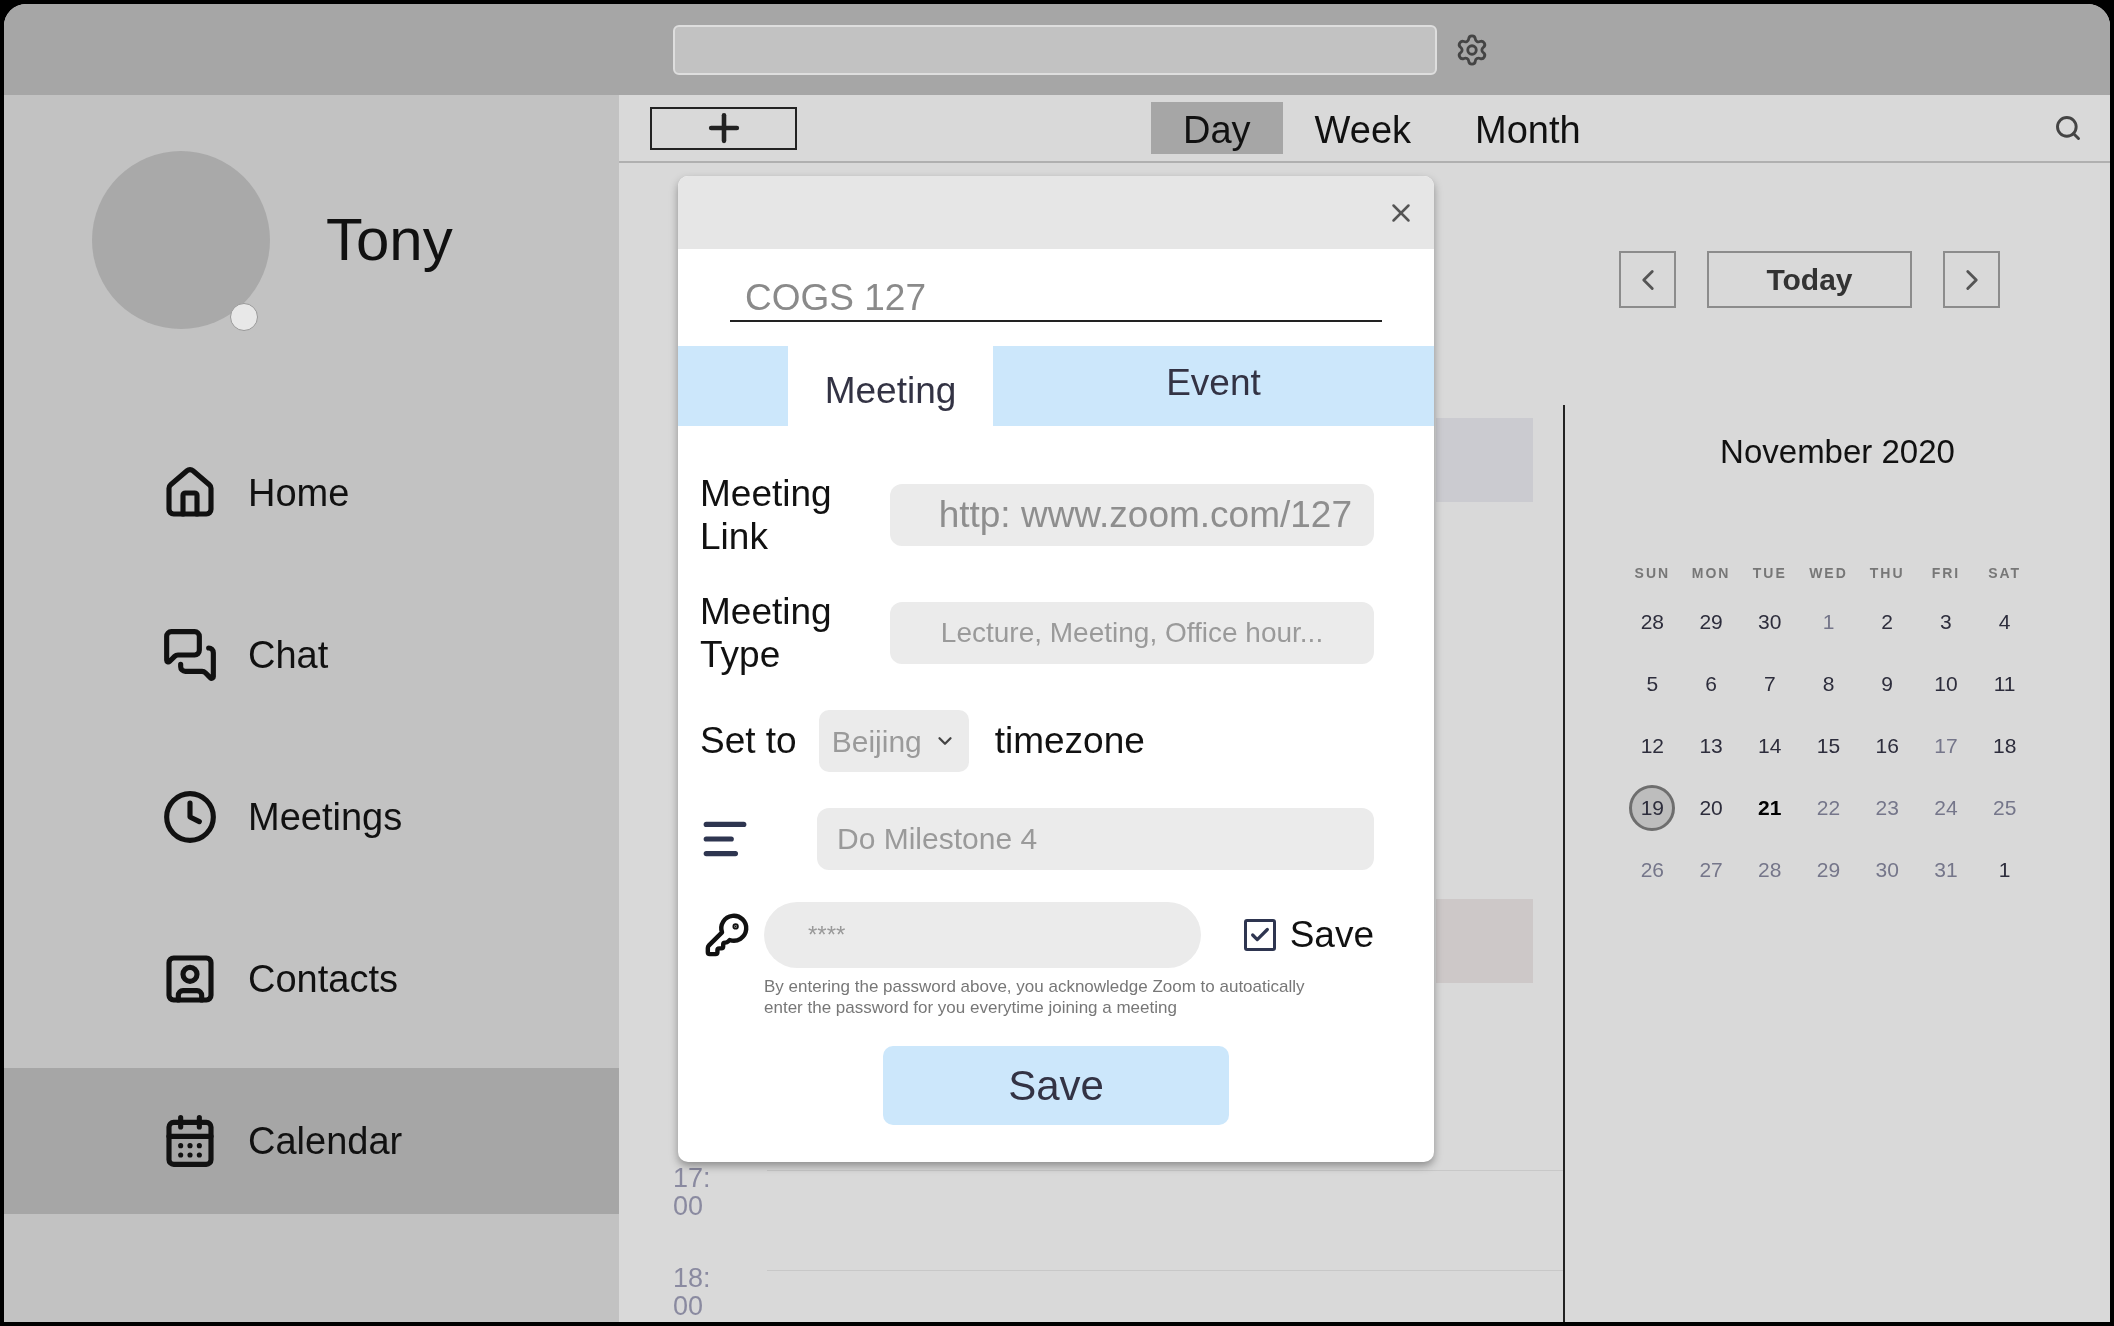 This screenshot has width=2114, height=1326. Describe the element at coordinates (2004, 869) in the screenshot. I see `calendar-day: 1` at that location.